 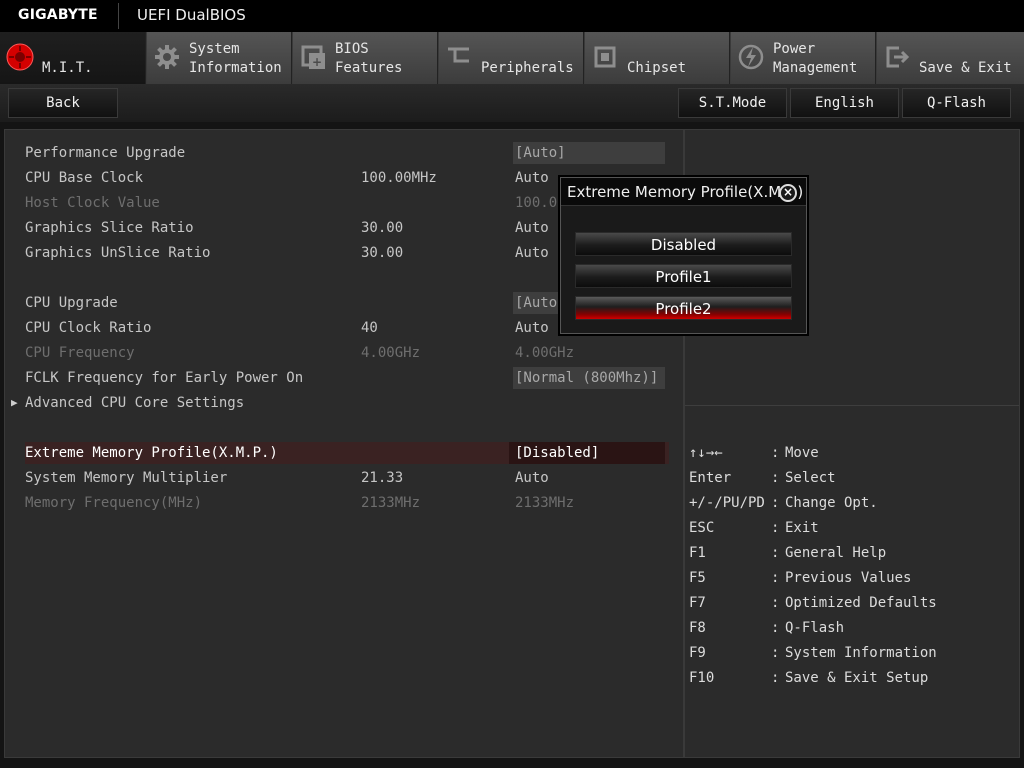 I want to click on tab-peripherals: Peripherals, so click(x=511, y=58).